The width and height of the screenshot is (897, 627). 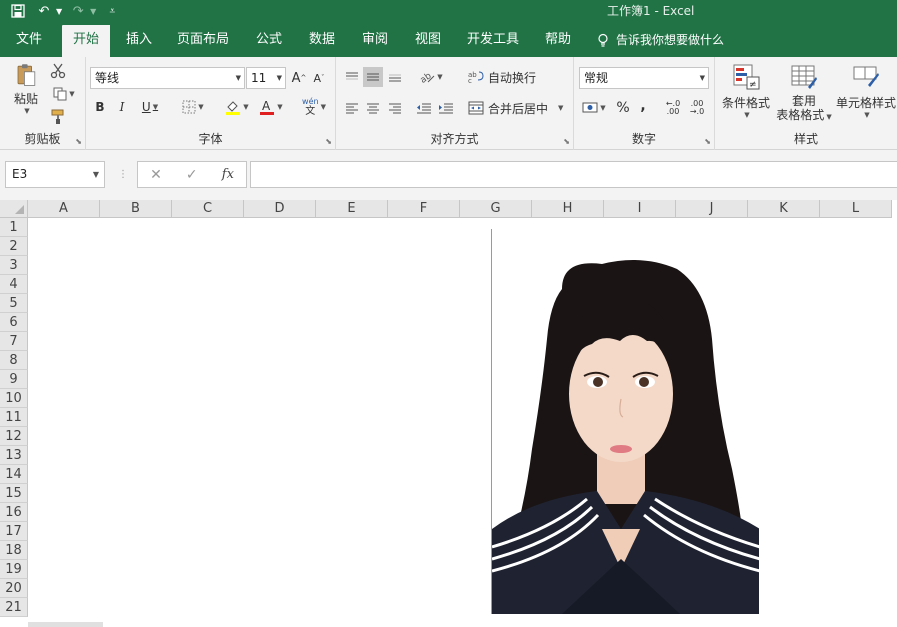 What do you see at coordinates (643, 106) in the screenshot?
I see `comma-style-icon: ,` at bounding box center [643, 106].